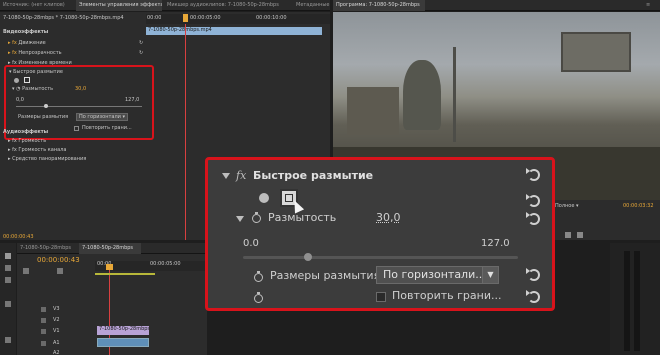  What do you see at coordinates (454, 94) in the screenshot?
I see `blurred-pole` at bounding box center [454, 94].